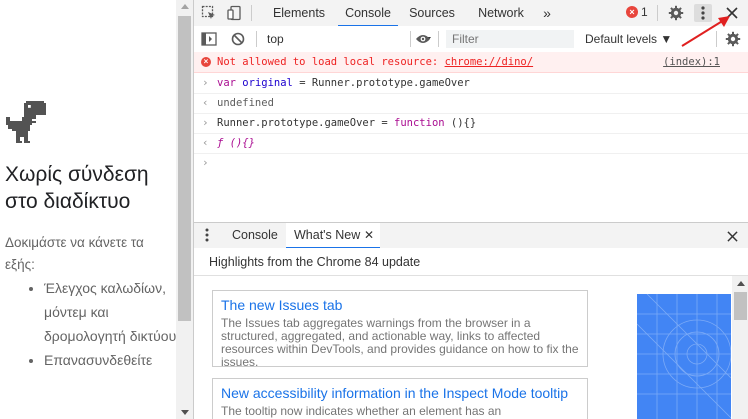  Describe the element at coordinates (628, 39) in the screenshot. I see `log-levels-dropdown: Default levels ▼` at that location.